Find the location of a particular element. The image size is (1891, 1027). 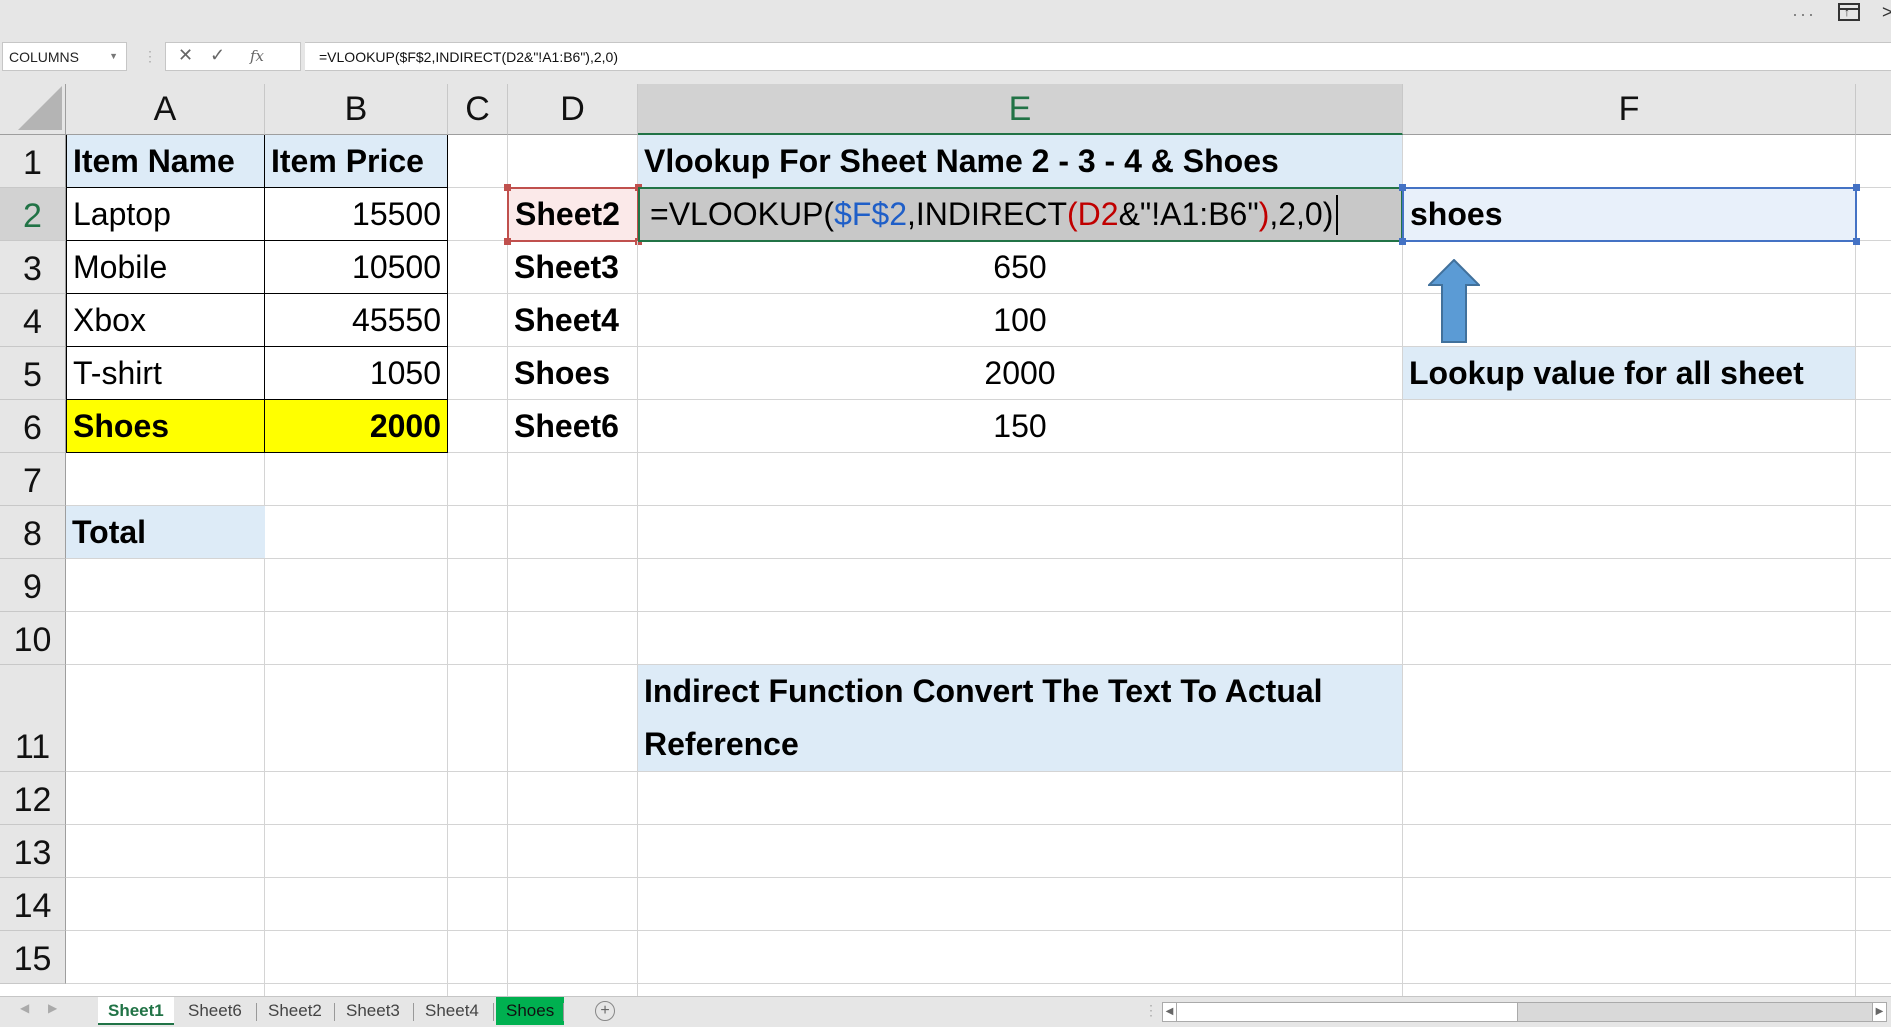

row-header: 1 is located at coordinates (33, 161).